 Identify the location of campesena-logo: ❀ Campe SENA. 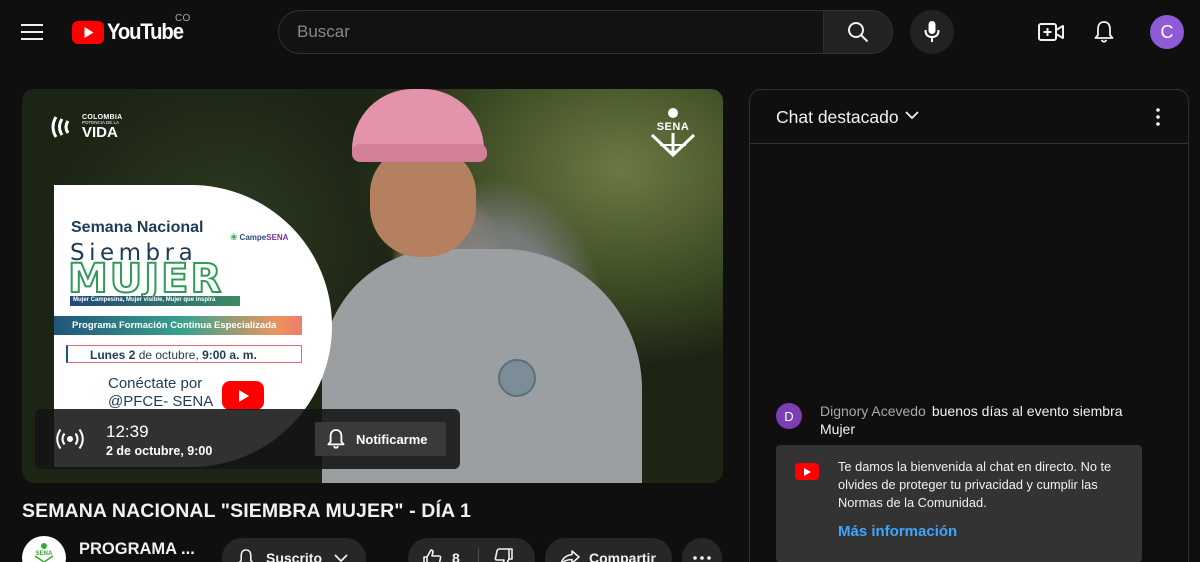
(259, 237).